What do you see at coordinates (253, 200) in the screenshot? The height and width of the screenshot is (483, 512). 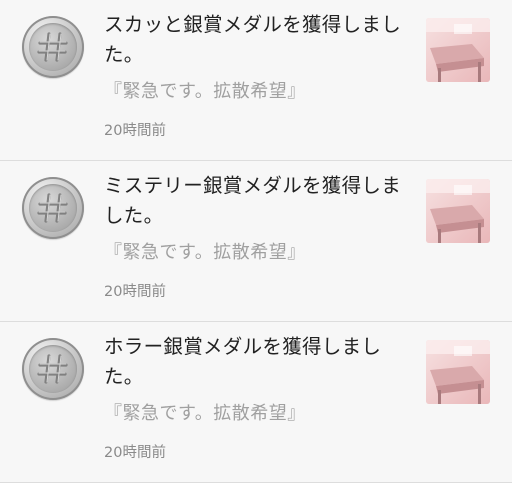 I see `notification-title: ミステリー銀賞メダルを獲得しました。` at bounding box center [253, 200].